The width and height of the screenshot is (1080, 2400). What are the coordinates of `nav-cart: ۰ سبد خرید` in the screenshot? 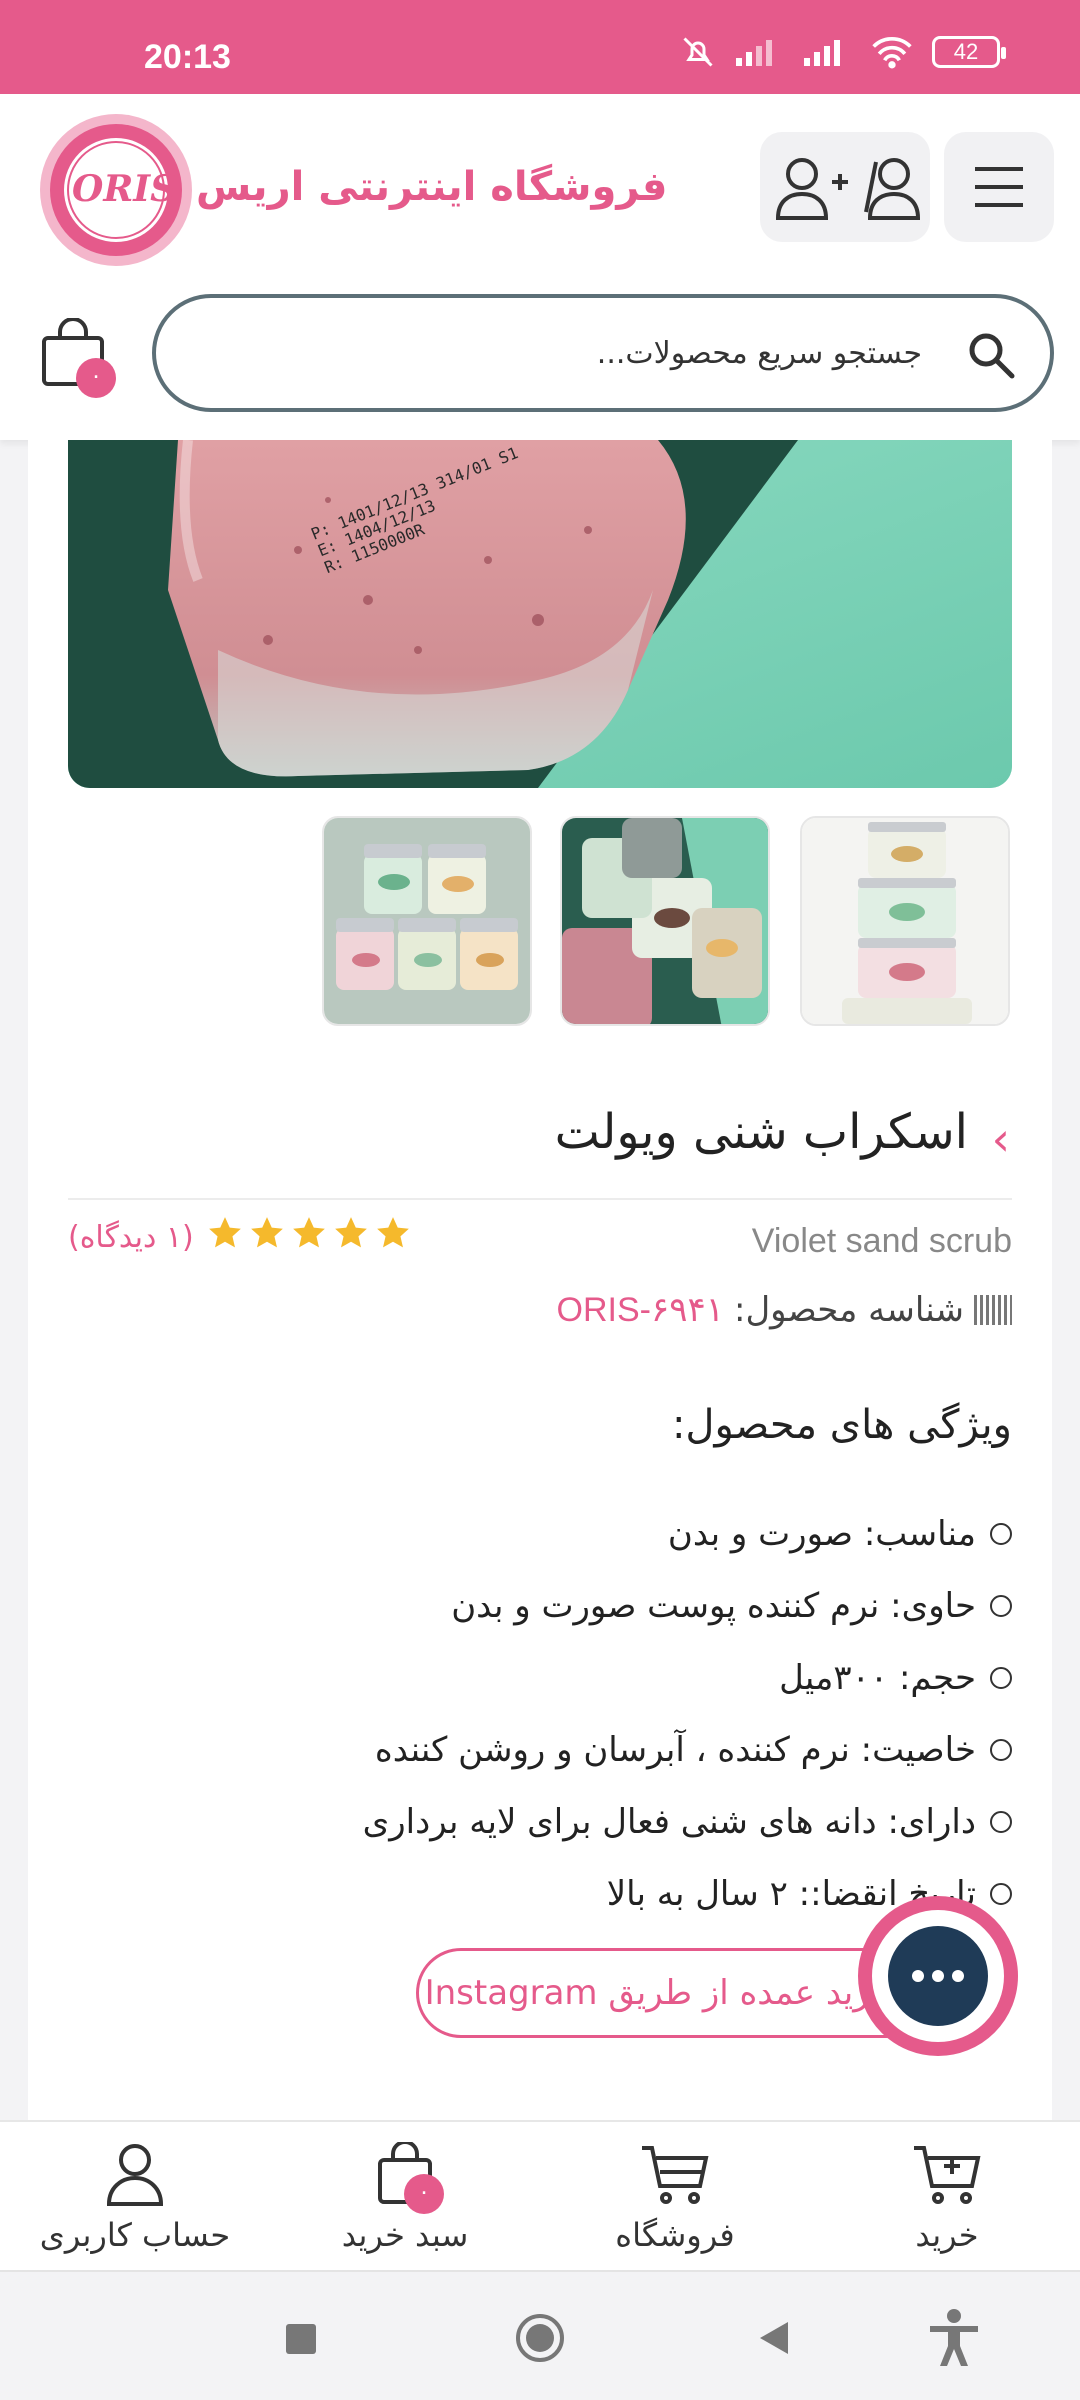 It's located at (405, 2197).